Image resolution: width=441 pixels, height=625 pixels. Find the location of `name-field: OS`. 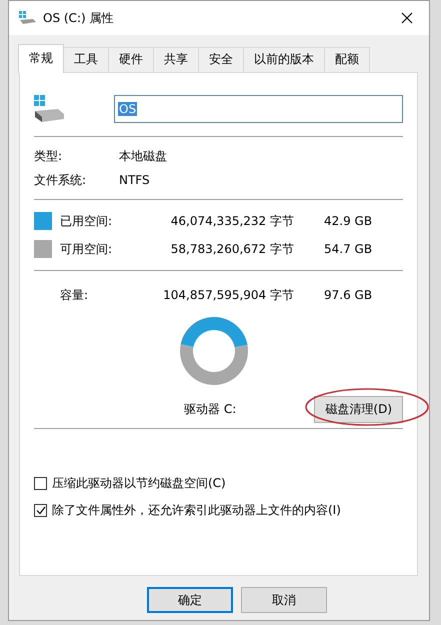

name-field: OS is located at coordinates (258, 109).